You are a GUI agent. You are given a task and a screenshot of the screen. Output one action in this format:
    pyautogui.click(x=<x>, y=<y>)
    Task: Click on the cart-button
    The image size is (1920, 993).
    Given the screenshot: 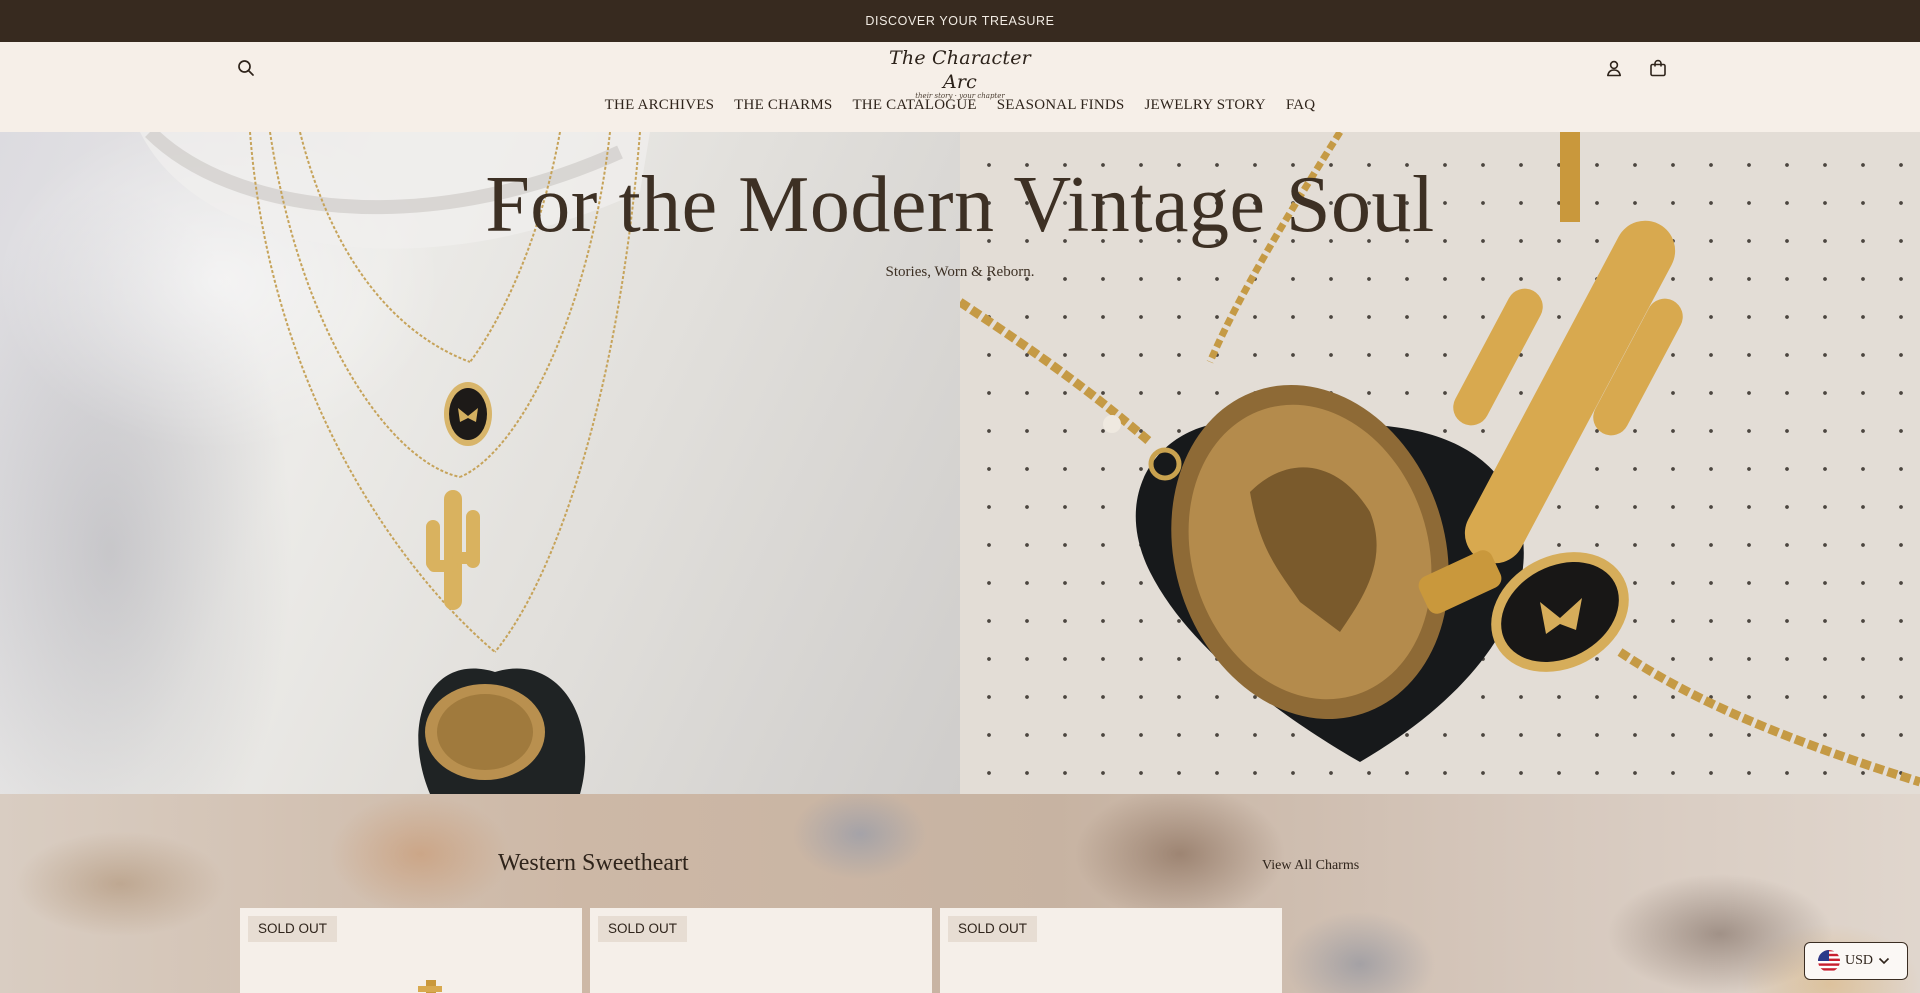 What is the action you would take?
    pyautogui.click(x=1658, y=68)
    